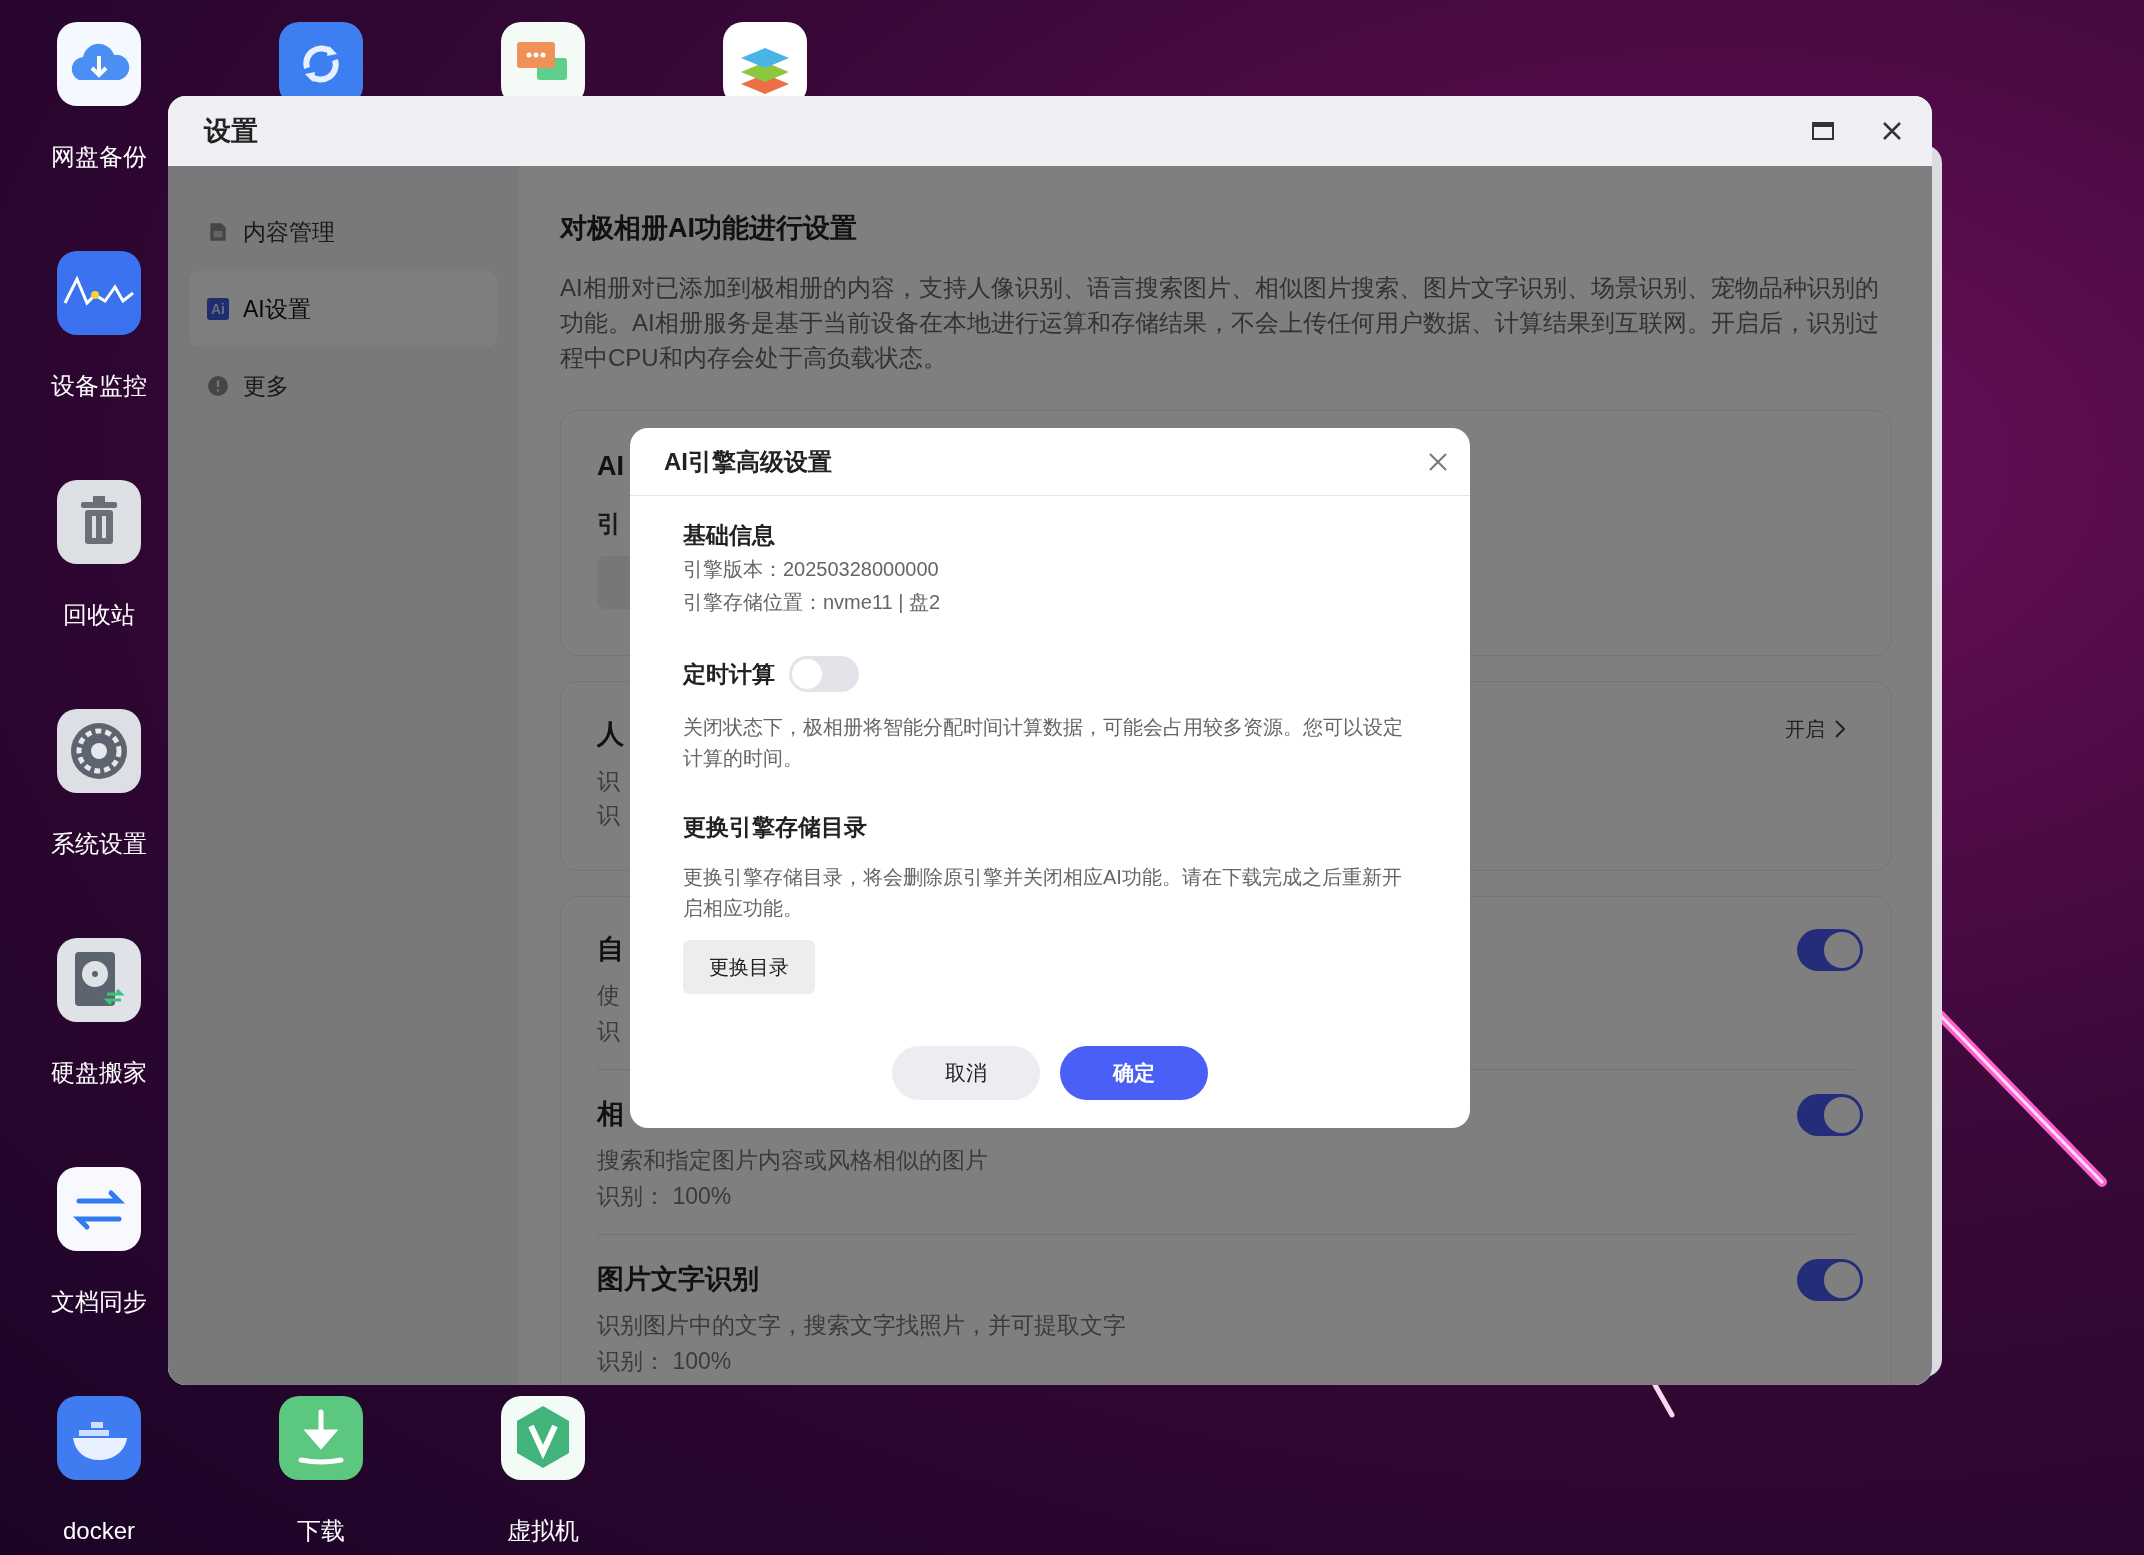 The height and width of the screenshot is (1555, 2144). I want to click on document-icon, so click(218, 232).